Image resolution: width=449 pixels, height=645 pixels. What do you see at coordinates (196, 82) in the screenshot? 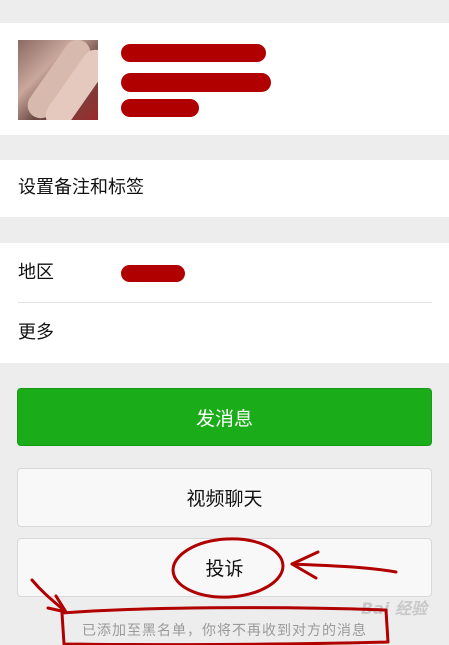
I see `redacted-wechat-id` at bounding box center [196, 82].